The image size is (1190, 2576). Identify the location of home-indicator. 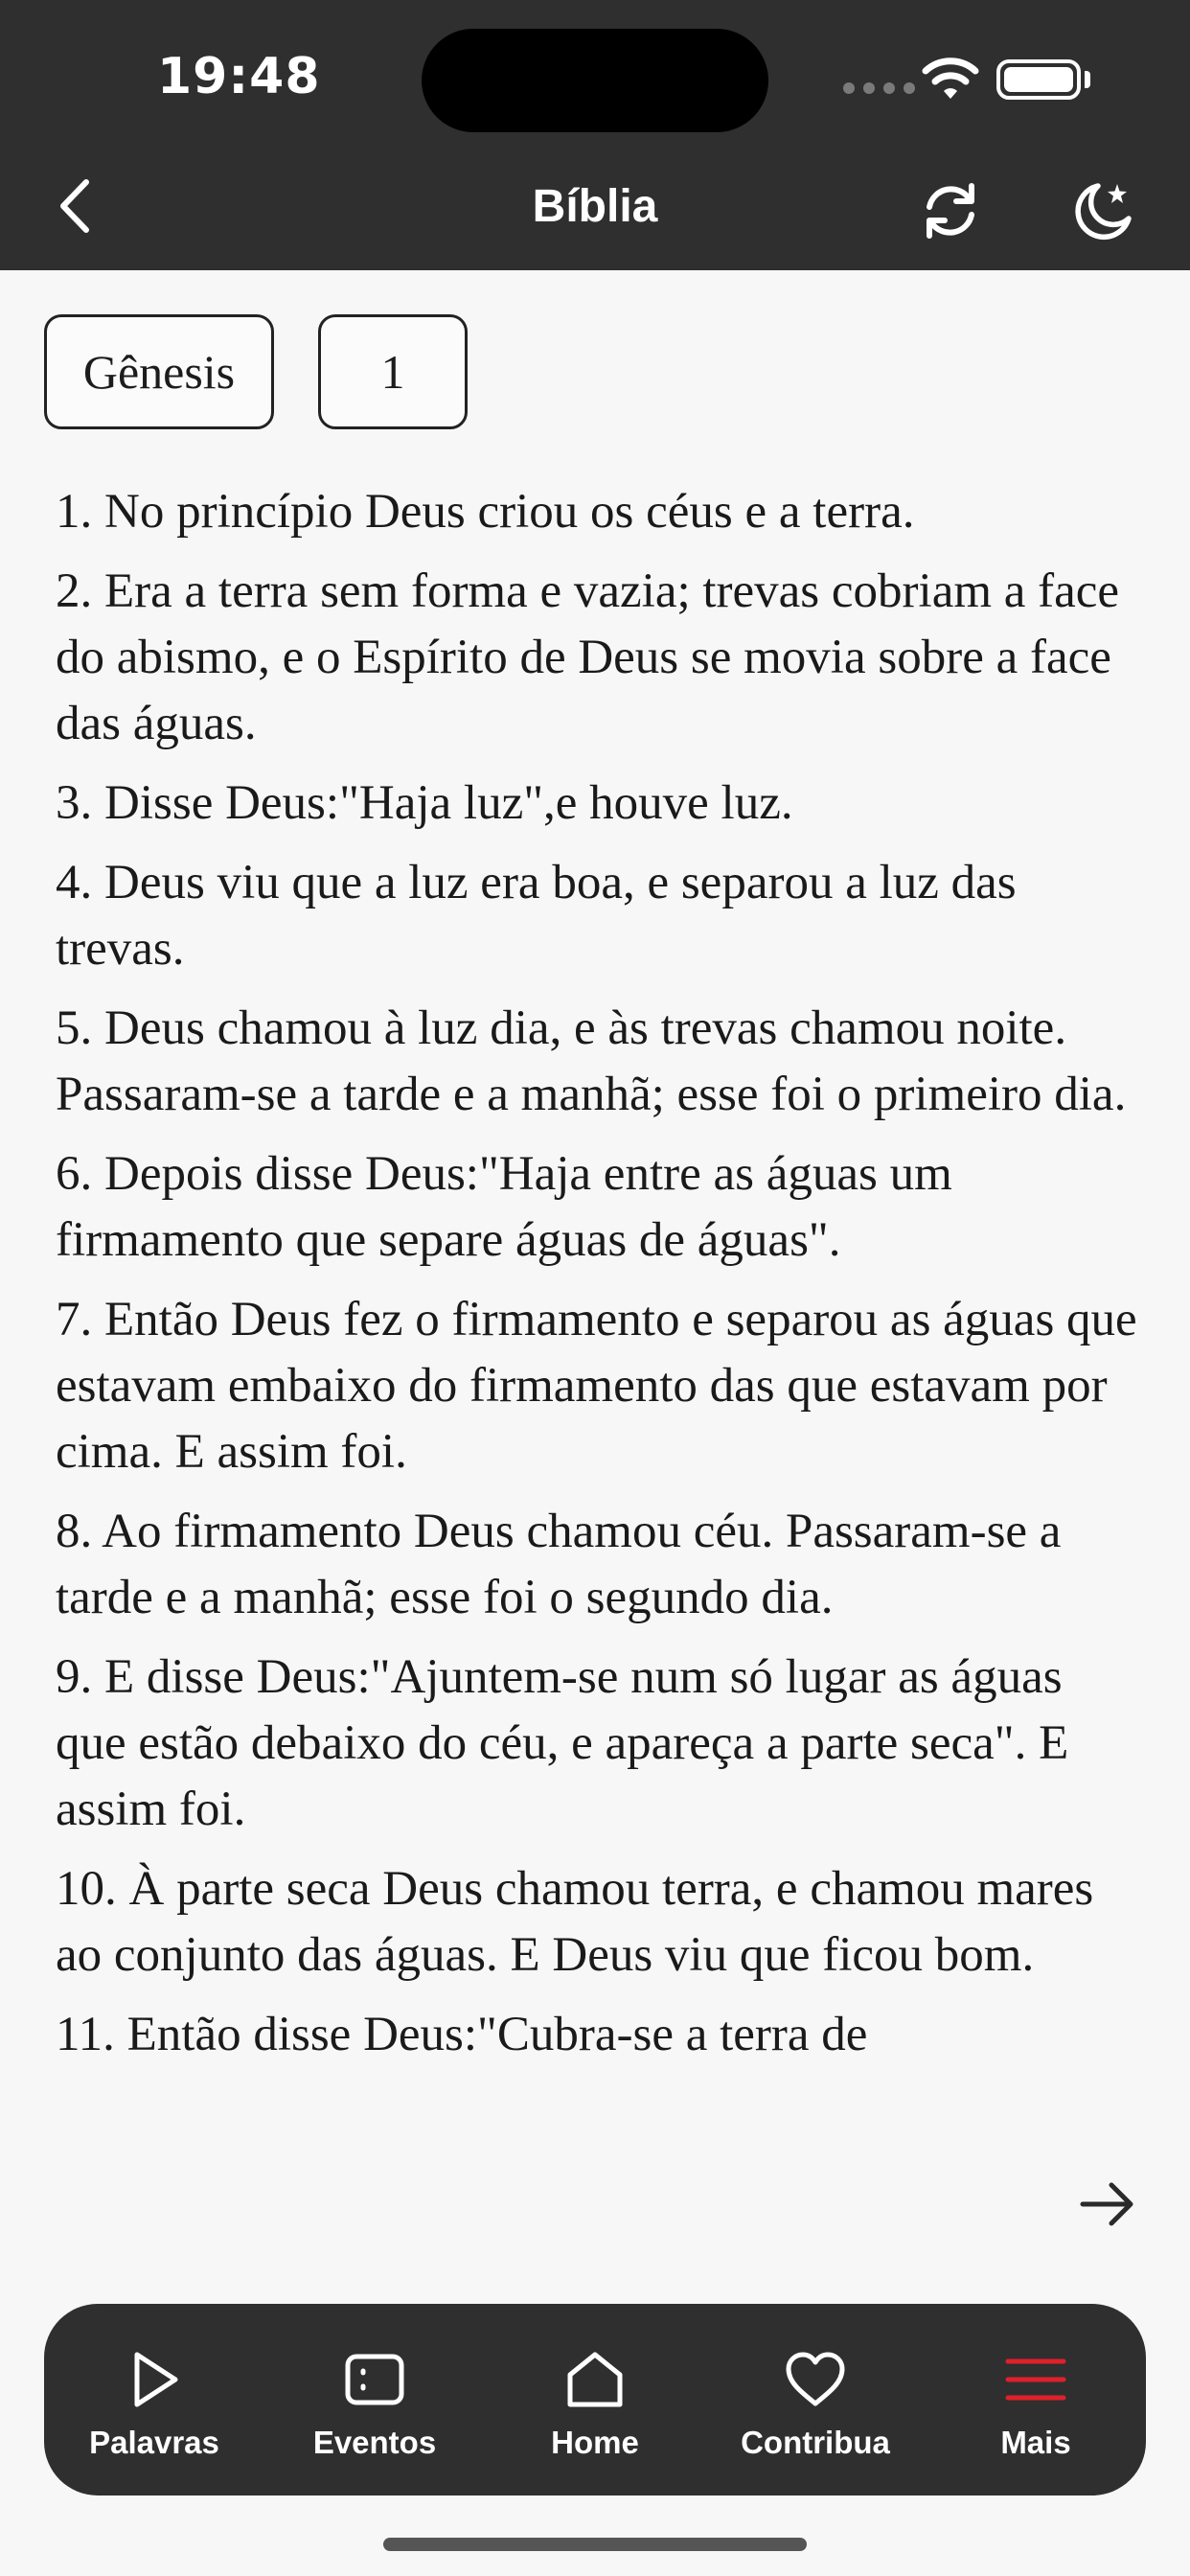
(595, 2544).